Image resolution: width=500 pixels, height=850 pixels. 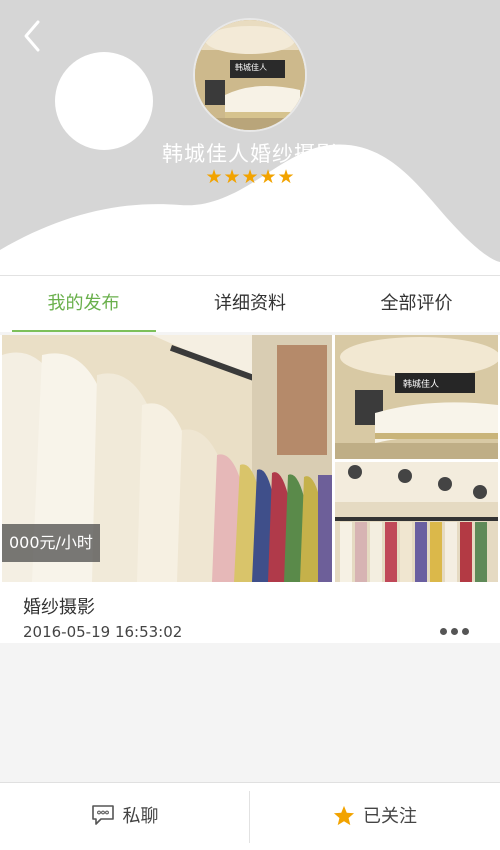 What do you see at coordinates (250, 75) in the screenshot?
I see `shop-avatar: 韩城佳人` at bounding box center [250, 75].